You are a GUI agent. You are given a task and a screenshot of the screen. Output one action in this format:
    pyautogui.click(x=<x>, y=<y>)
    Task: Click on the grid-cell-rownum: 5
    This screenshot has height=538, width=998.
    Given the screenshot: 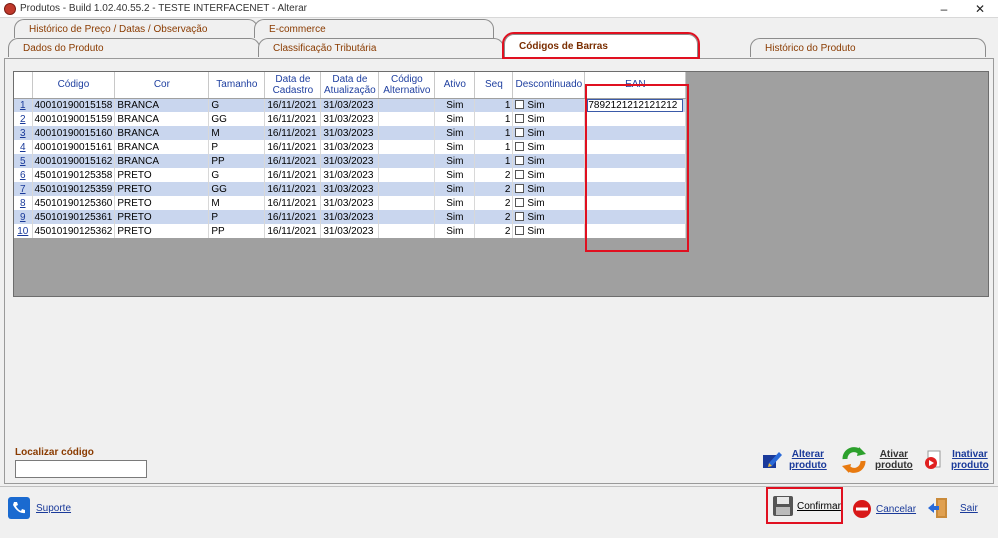 What is the action you would take?
    pyautogui.click(x=23, y=161)
    